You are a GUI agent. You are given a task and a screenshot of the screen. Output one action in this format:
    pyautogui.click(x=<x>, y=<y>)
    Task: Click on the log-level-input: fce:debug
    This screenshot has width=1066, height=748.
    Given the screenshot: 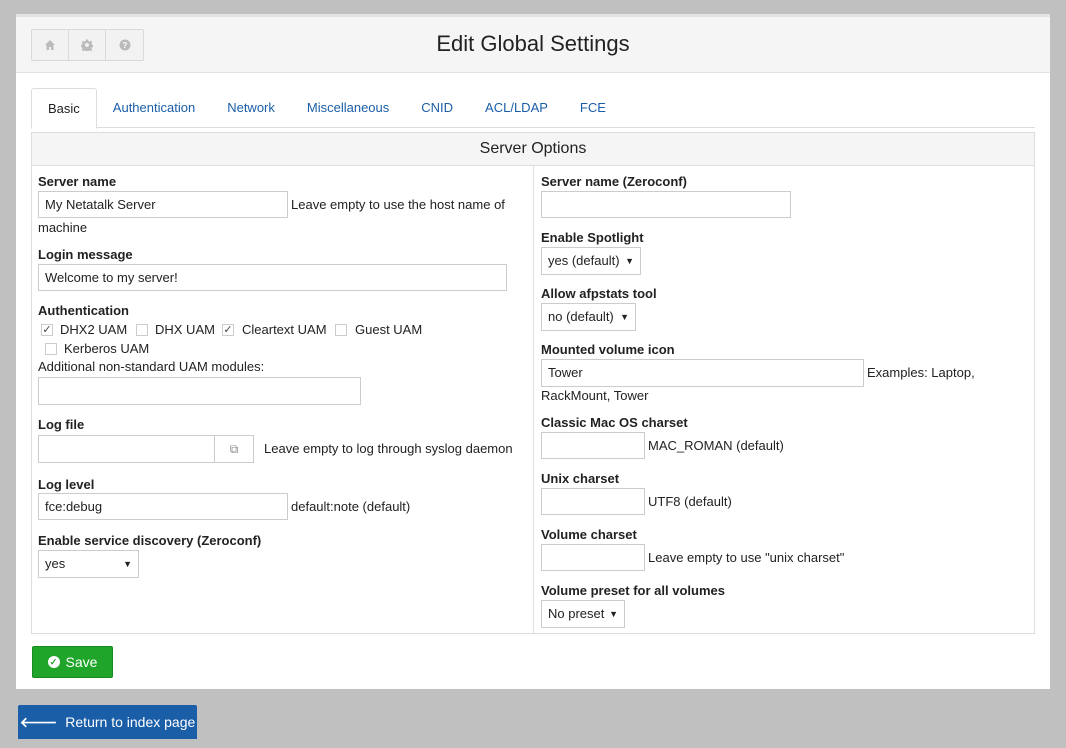 What is the action you would take?
    pyautogui.click(x=163, y=506)
    